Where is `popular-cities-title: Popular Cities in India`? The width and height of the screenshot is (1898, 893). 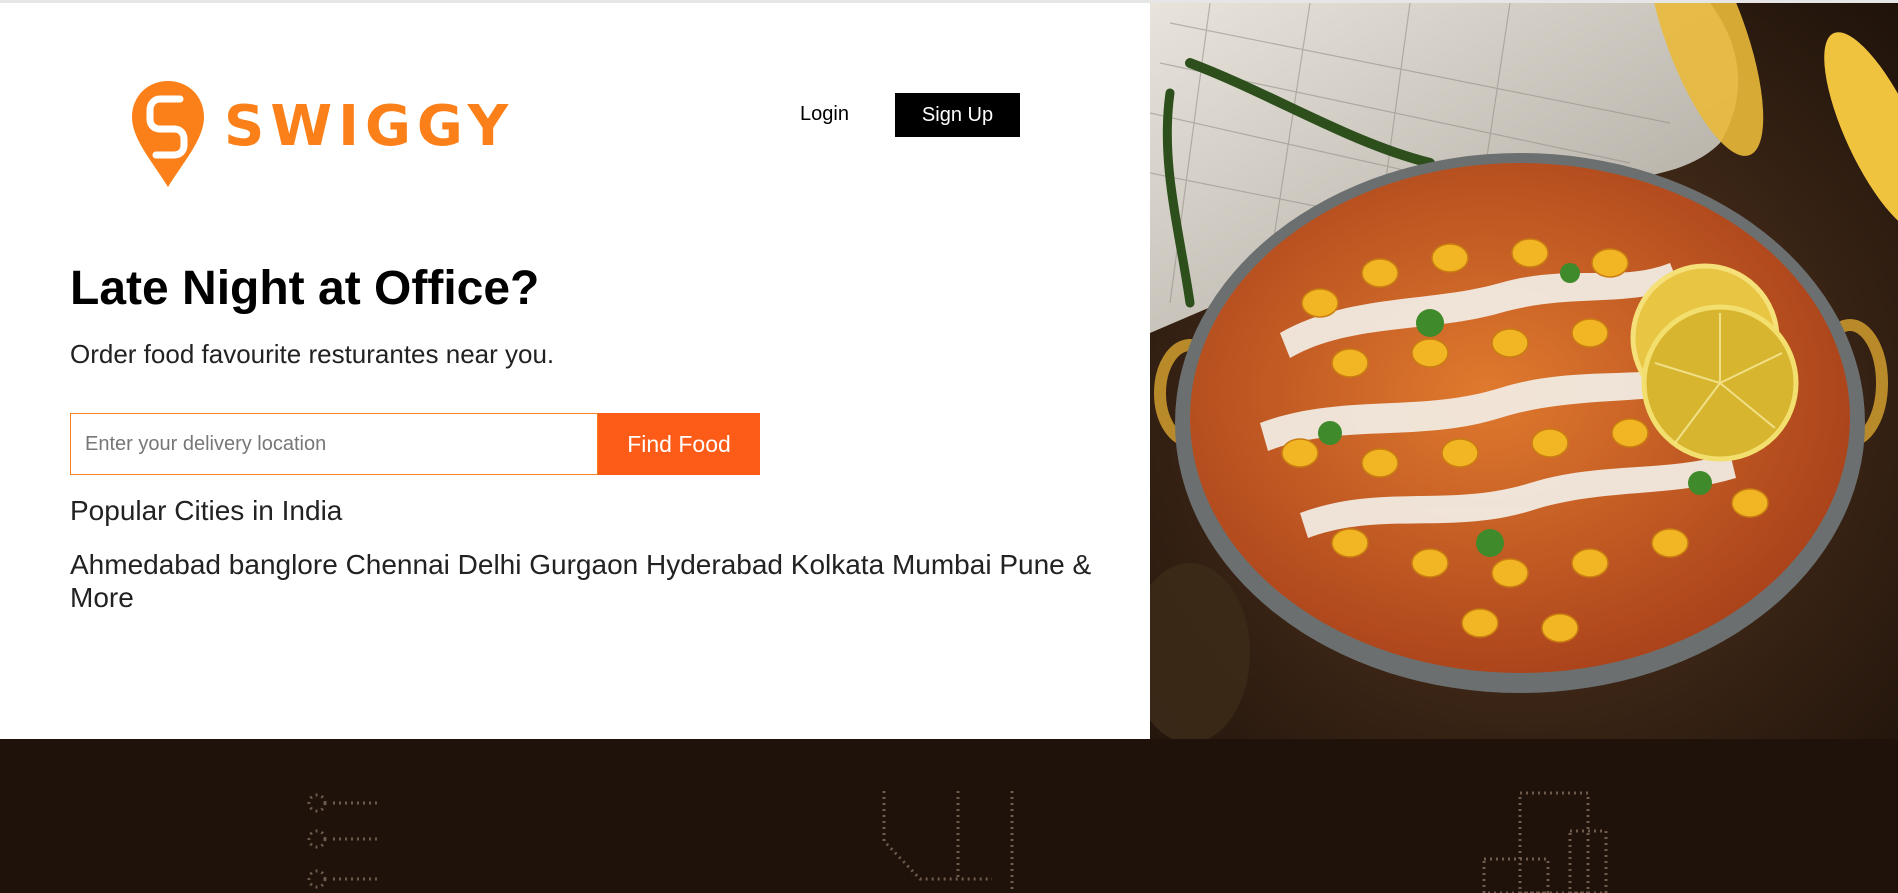
popular-cities-title: Popular Cities in India is located at coordinates (206, 510).